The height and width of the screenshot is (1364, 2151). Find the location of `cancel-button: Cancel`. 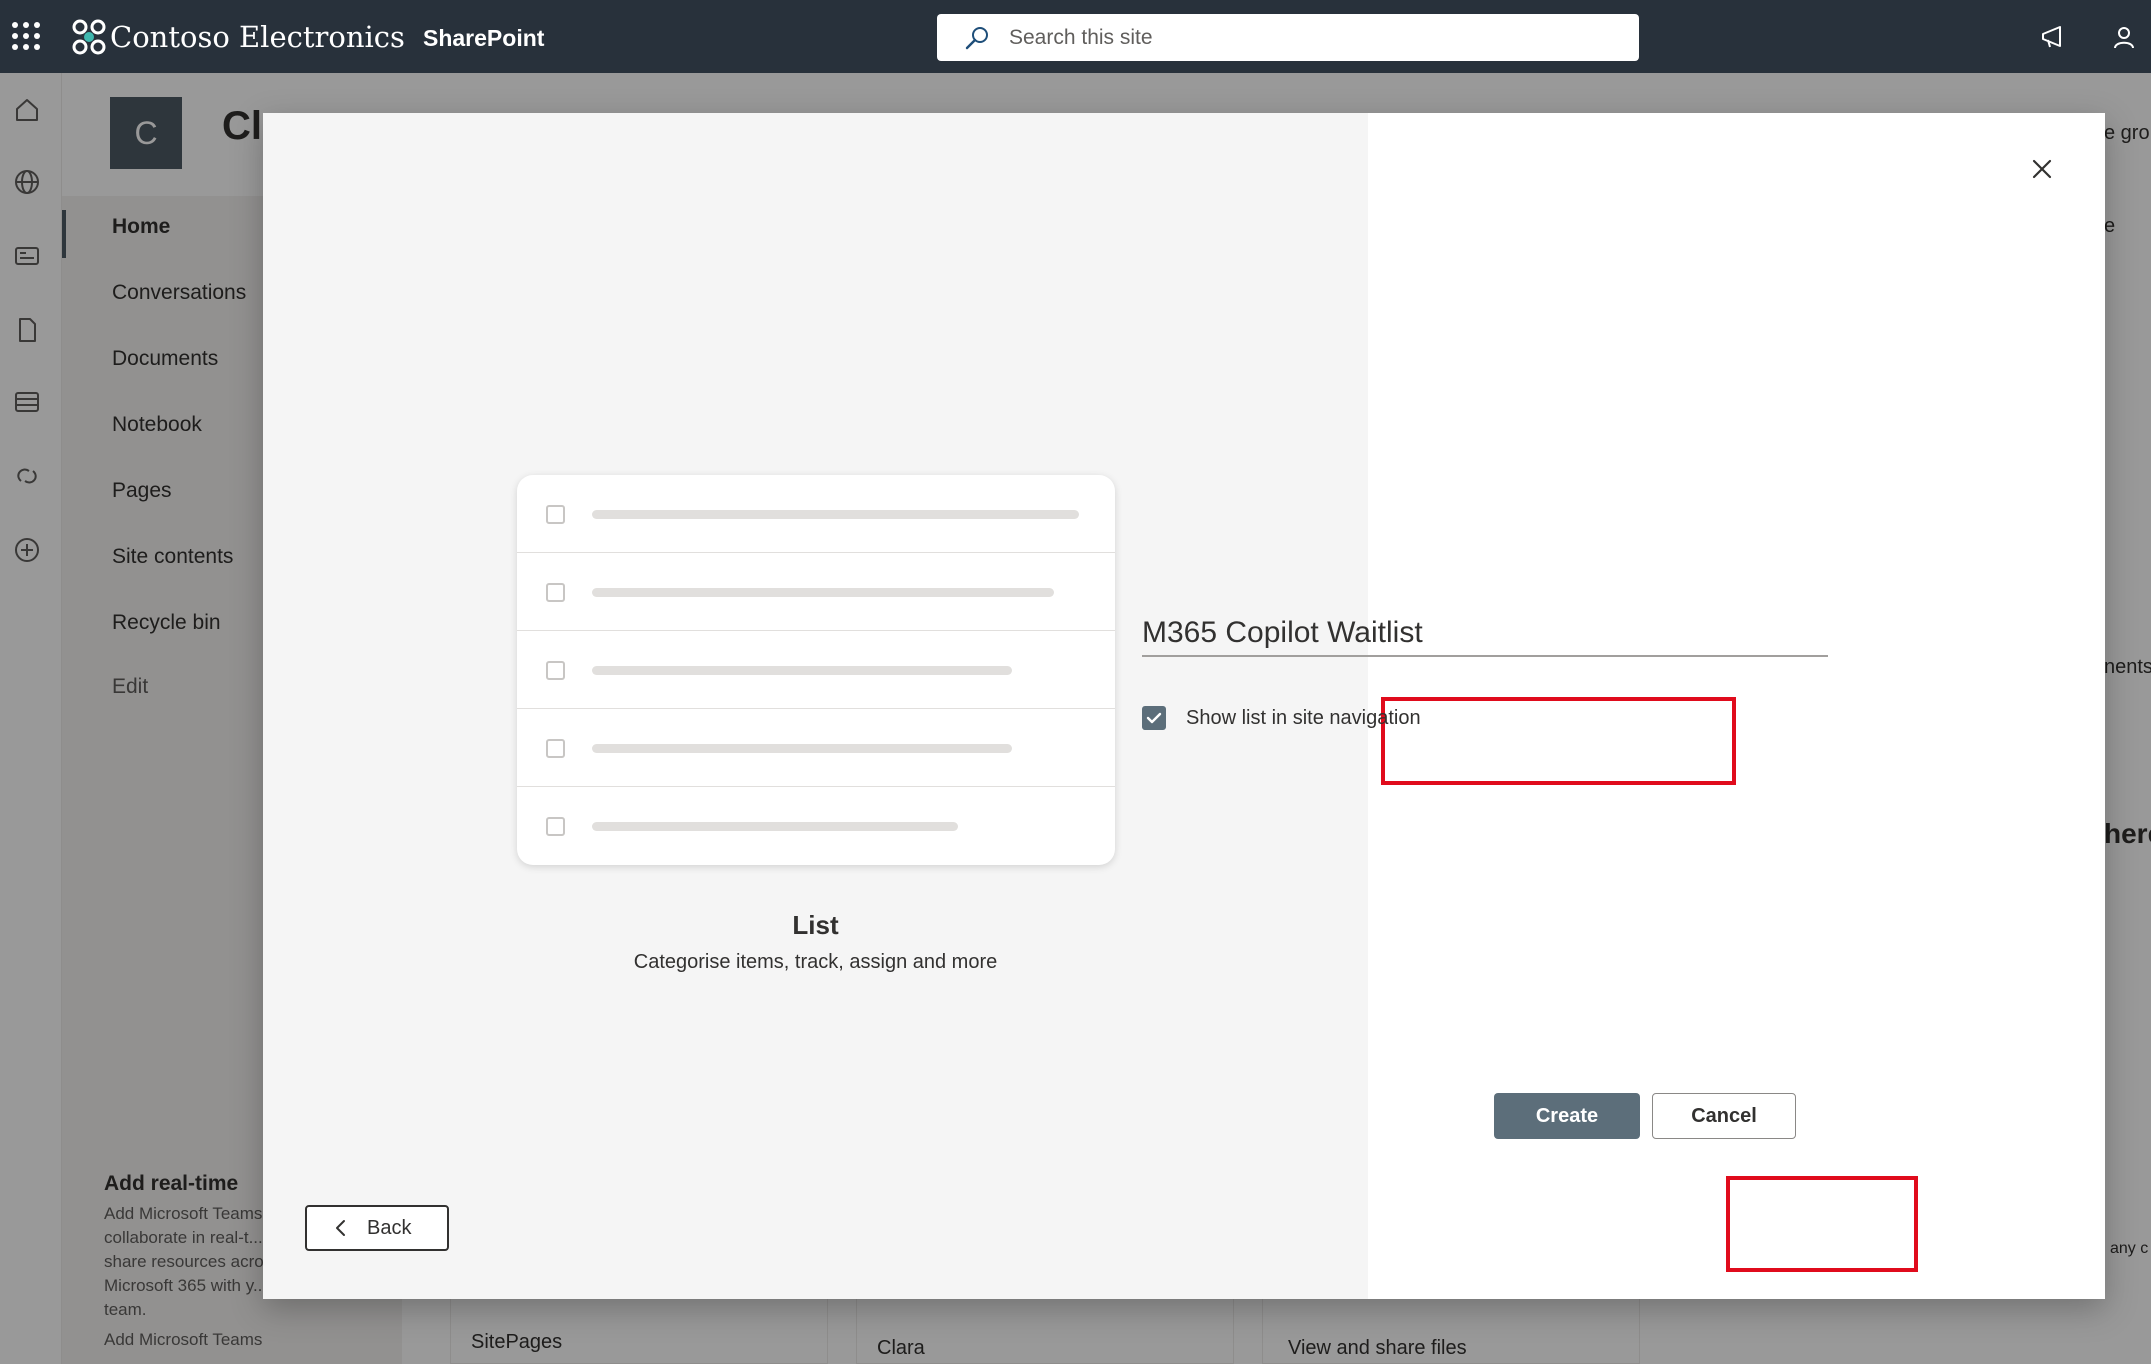

cancel-button: Cancel is located at coordinates (1724, 1116).